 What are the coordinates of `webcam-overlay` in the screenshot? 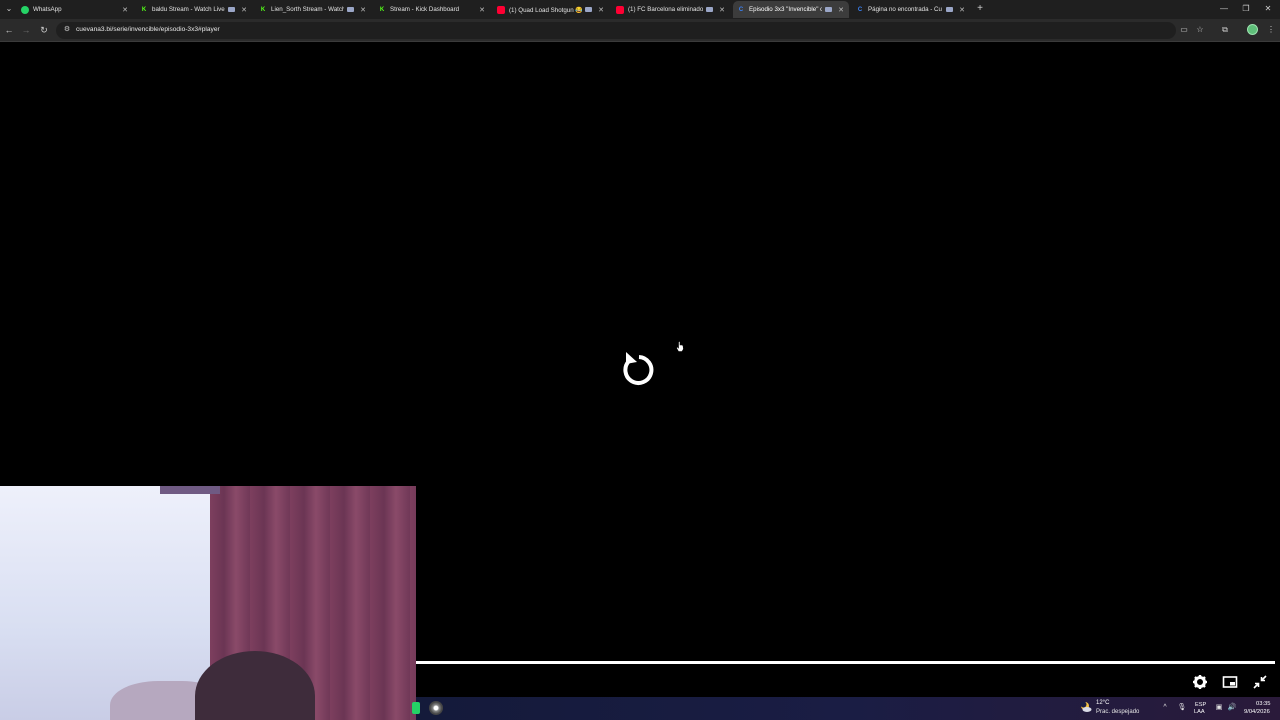 It's located at (208, 603).